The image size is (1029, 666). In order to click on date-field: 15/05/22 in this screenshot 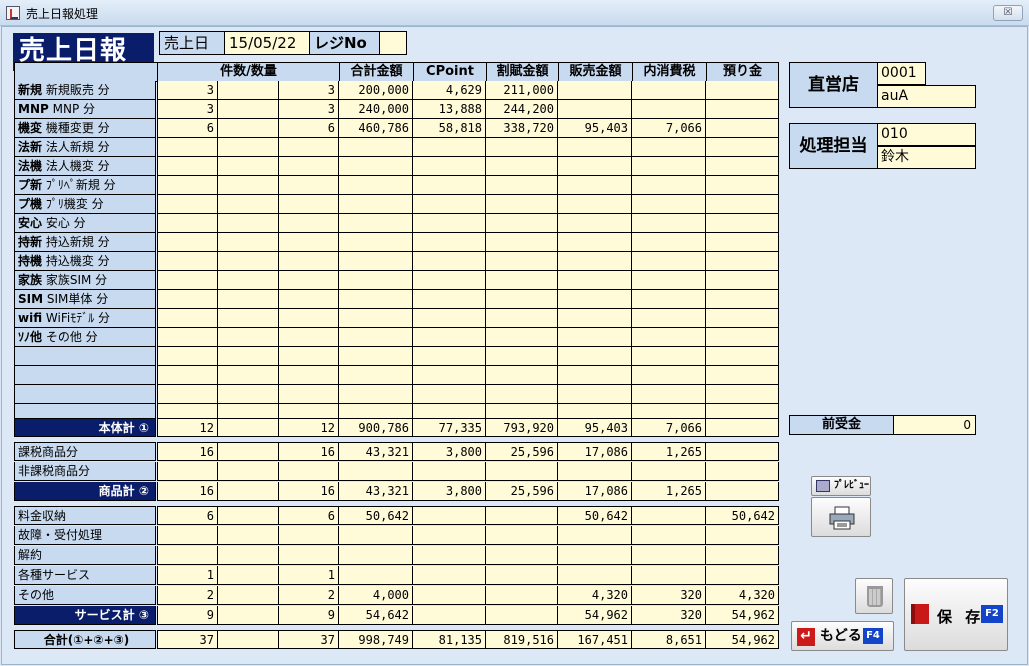, I will do `click(267, 43)`.